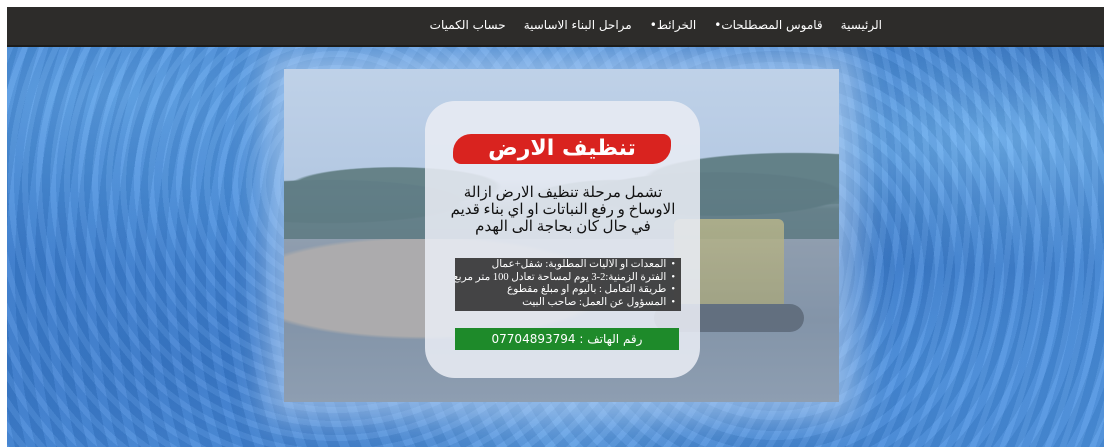 This screenshot has height=447, width=1110. I want to click on detail-equipment: المعدات او الاليات المطلوبة: شفل+عمال, so click(568, 265).